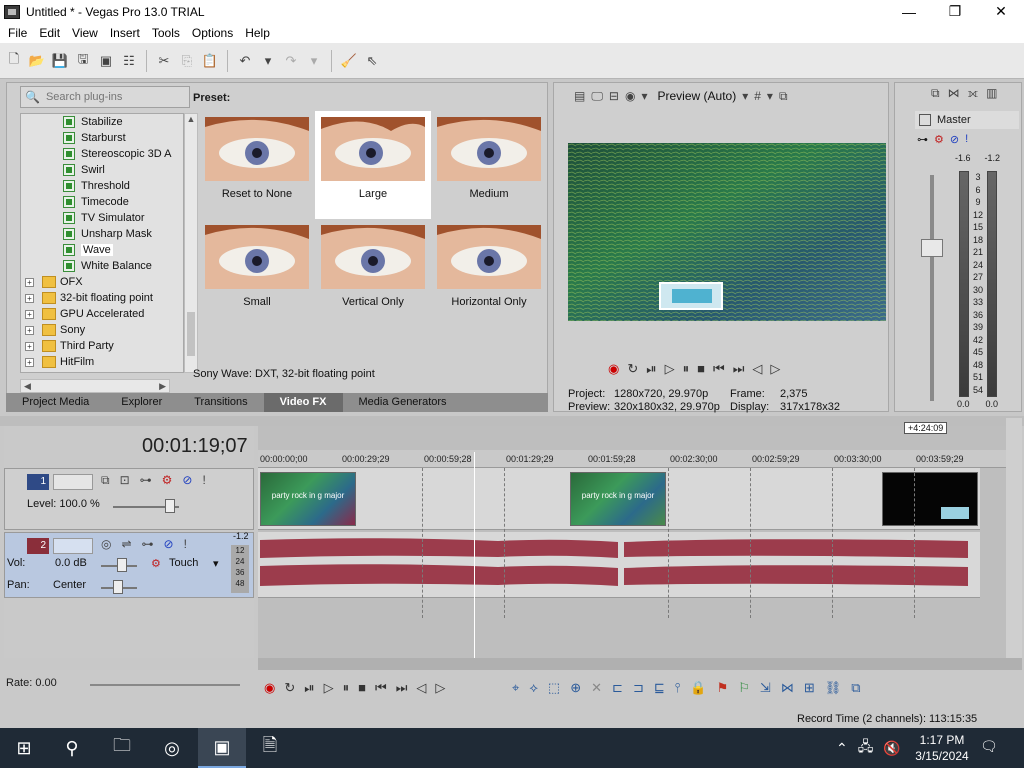  What do you see at coordinates (118, 587) in the screenshot?
I see `pan-slider-thumb` at bounding box center [118, 587].